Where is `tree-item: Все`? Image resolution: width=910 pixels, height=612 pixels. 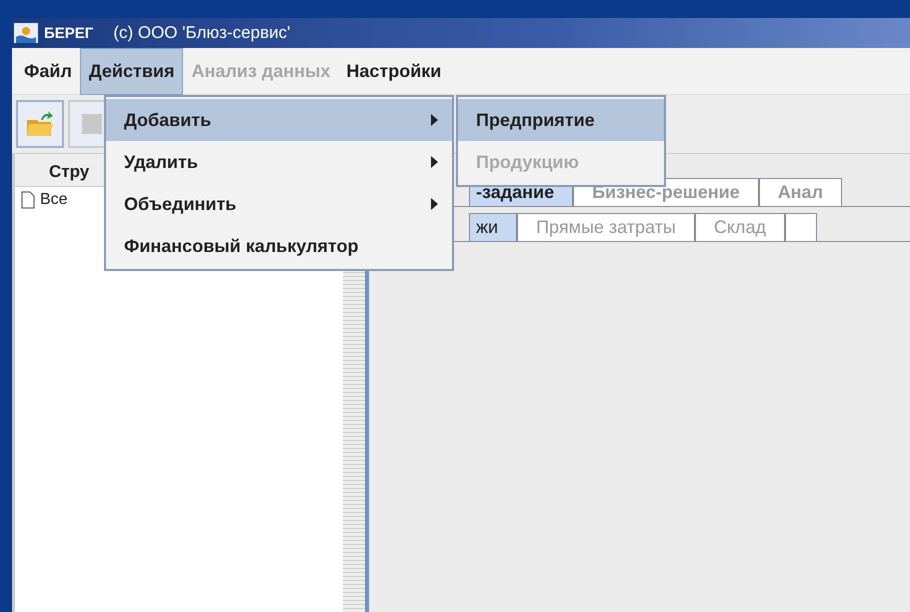
tree-item: Все is located at coordinates (54, 200).